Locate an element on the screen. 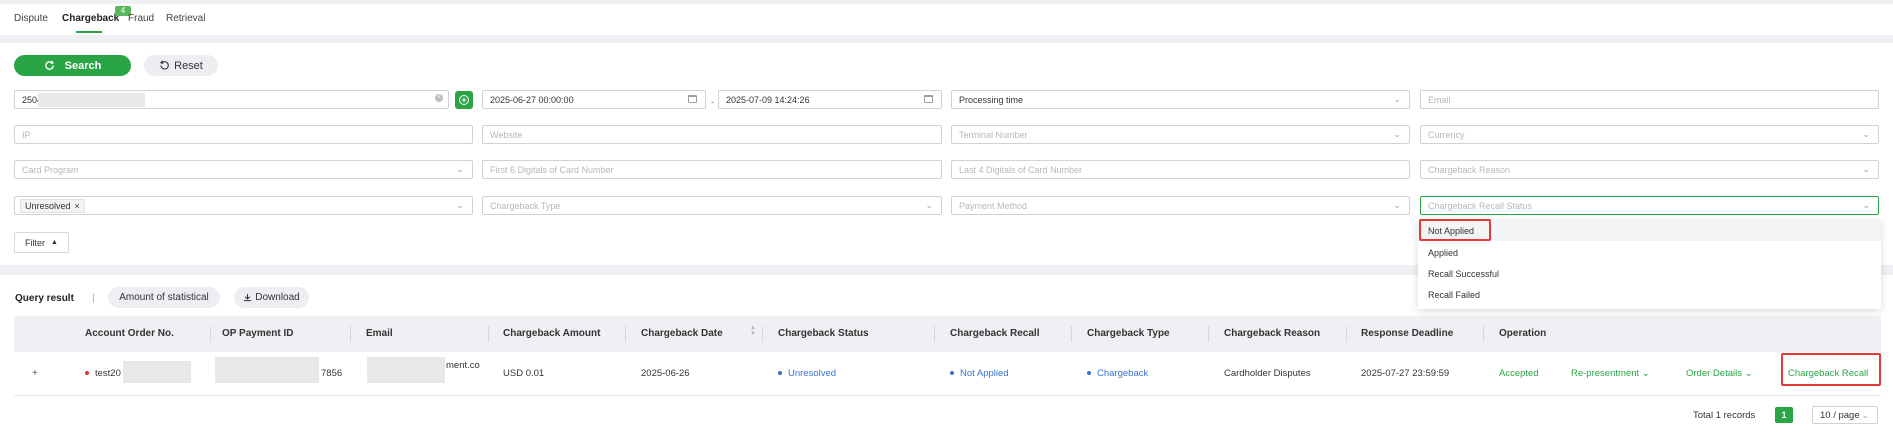  download-icon is located at coordinates (248, 297).